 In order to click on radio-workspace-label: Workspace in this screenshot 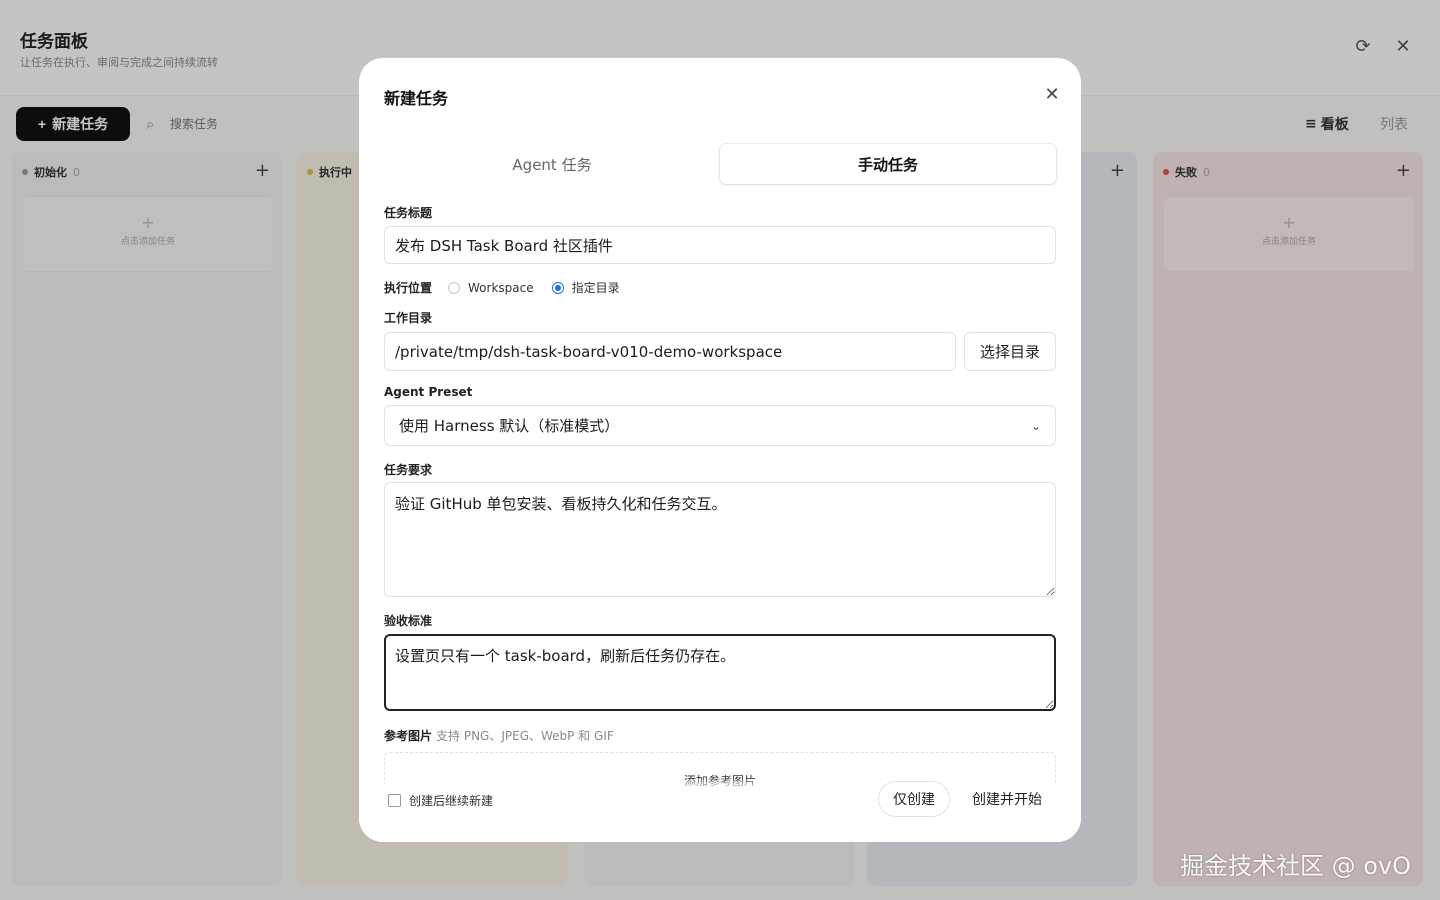, I will do `click(501, 287)`.